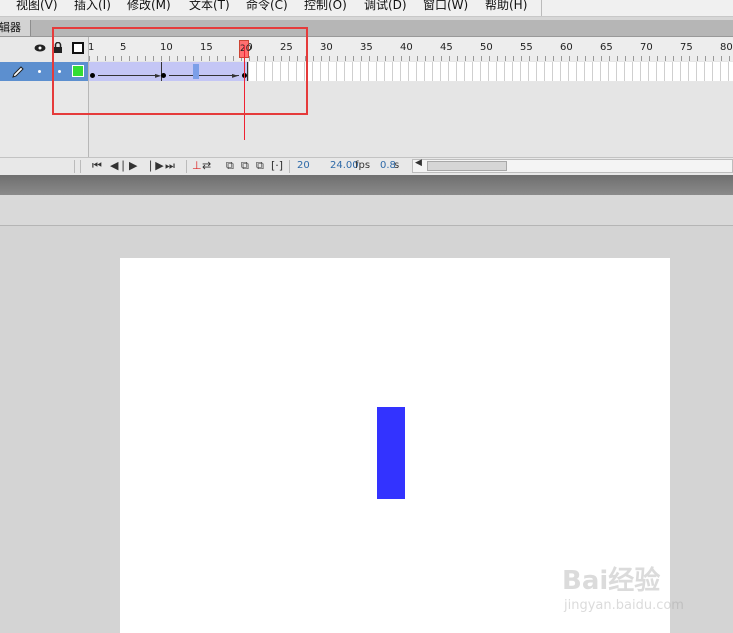  What do you see at coordinates (39, 71) in the screenshot?
I see `visibility-dot-icon` at bounding box center [39, 71].